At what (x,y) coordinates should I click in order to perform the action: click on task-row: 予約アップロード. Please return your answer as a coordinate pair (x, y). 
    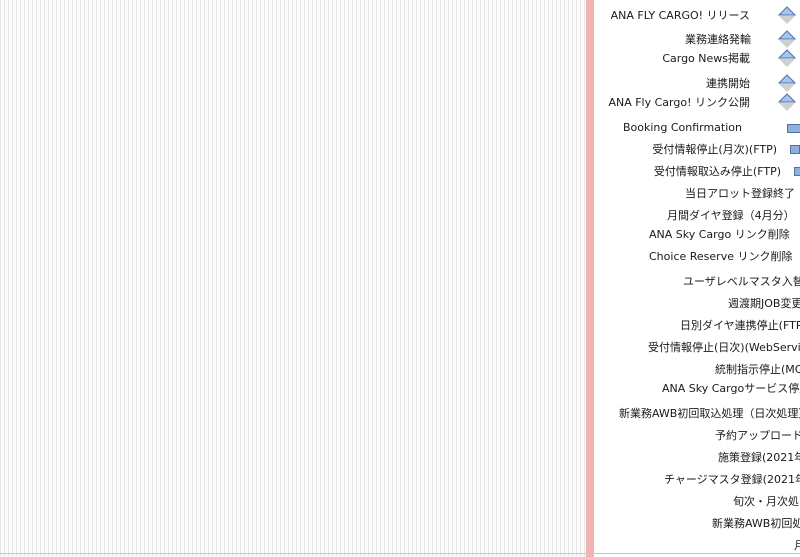
    Looking at the image, I should click on (697, 436).